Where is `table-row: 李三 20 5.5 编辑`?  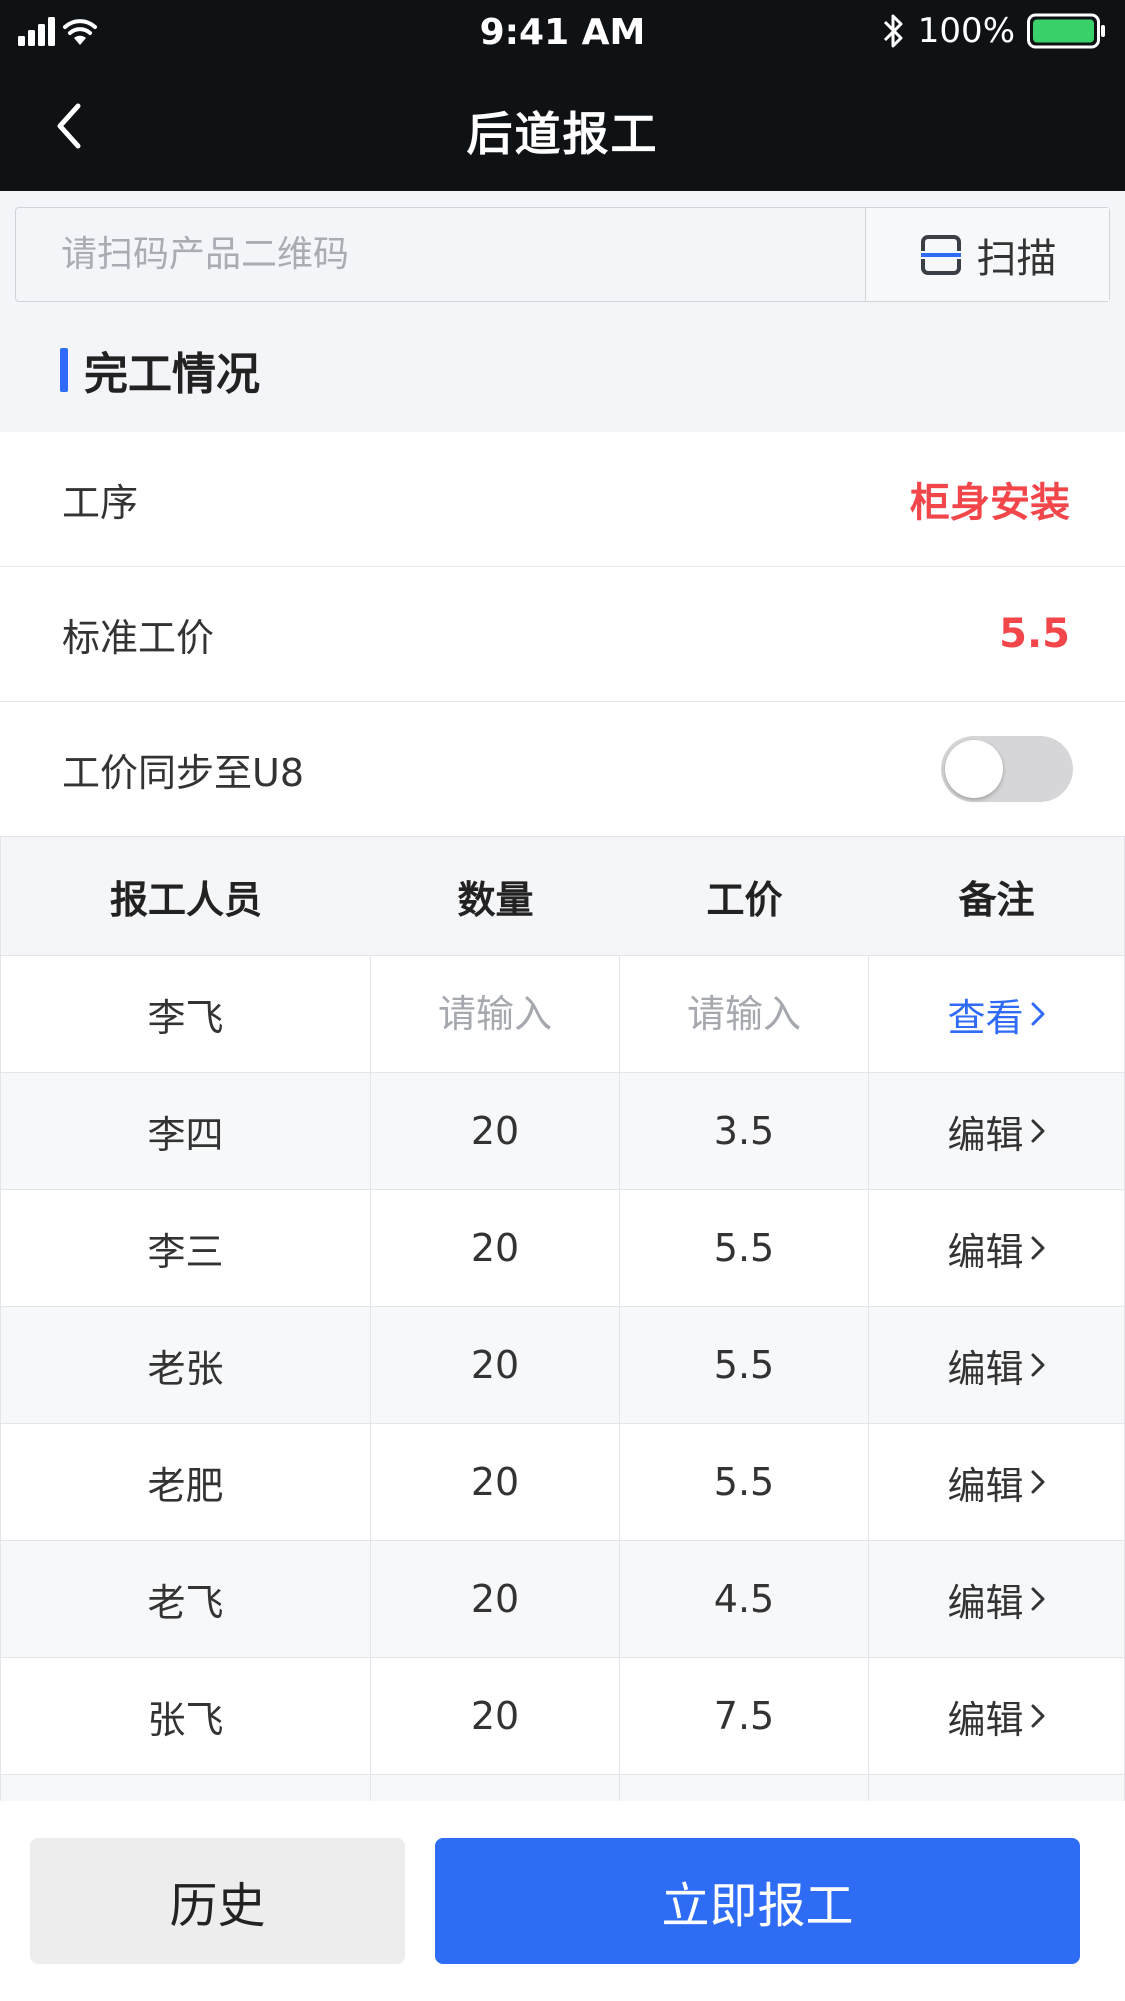 table-row: 李三 20 5.5 编辑 is located at coordinates (562, 1248).